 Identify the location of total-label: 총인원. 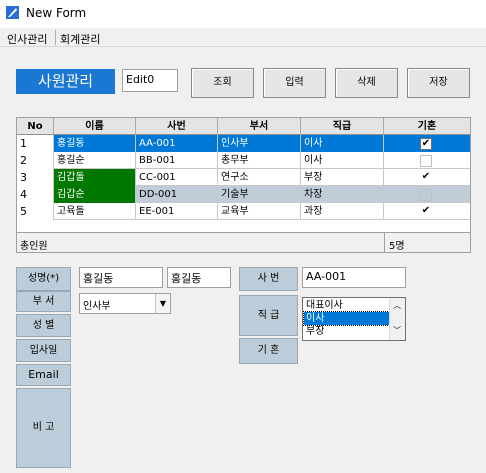
(34, 246).